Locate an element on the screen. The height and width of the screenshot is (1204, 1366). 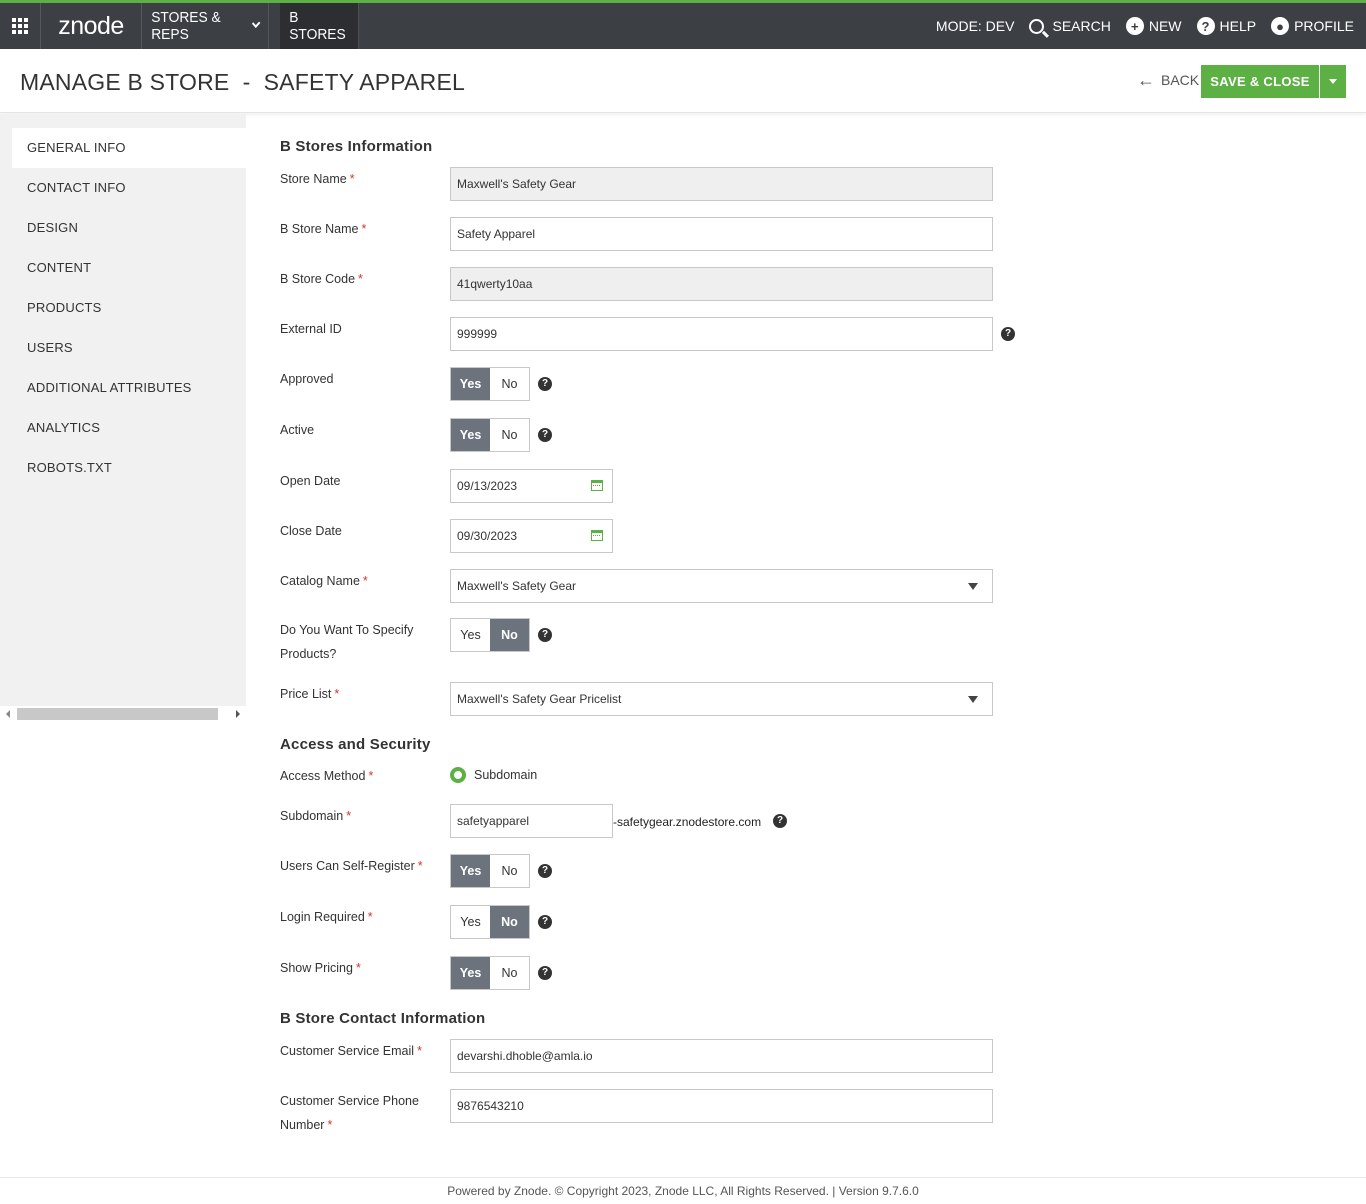
catalog-name-select: Maxwell's Safety Gear is located at coordinates (721, 586).